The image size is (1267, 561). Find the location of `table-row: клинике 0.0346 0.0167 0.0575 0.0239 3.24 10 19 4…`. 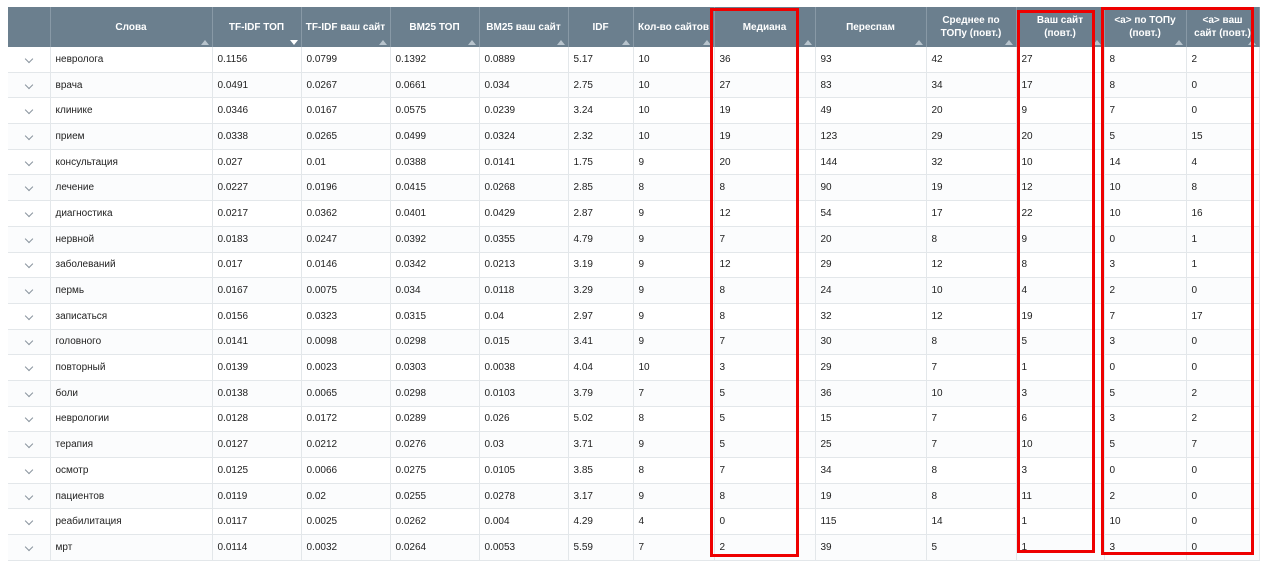

table-row: клинике 0.0346 0.0167 0.0575 0.0239 3.24 10 19 4… is located at coordinates (634, 111).